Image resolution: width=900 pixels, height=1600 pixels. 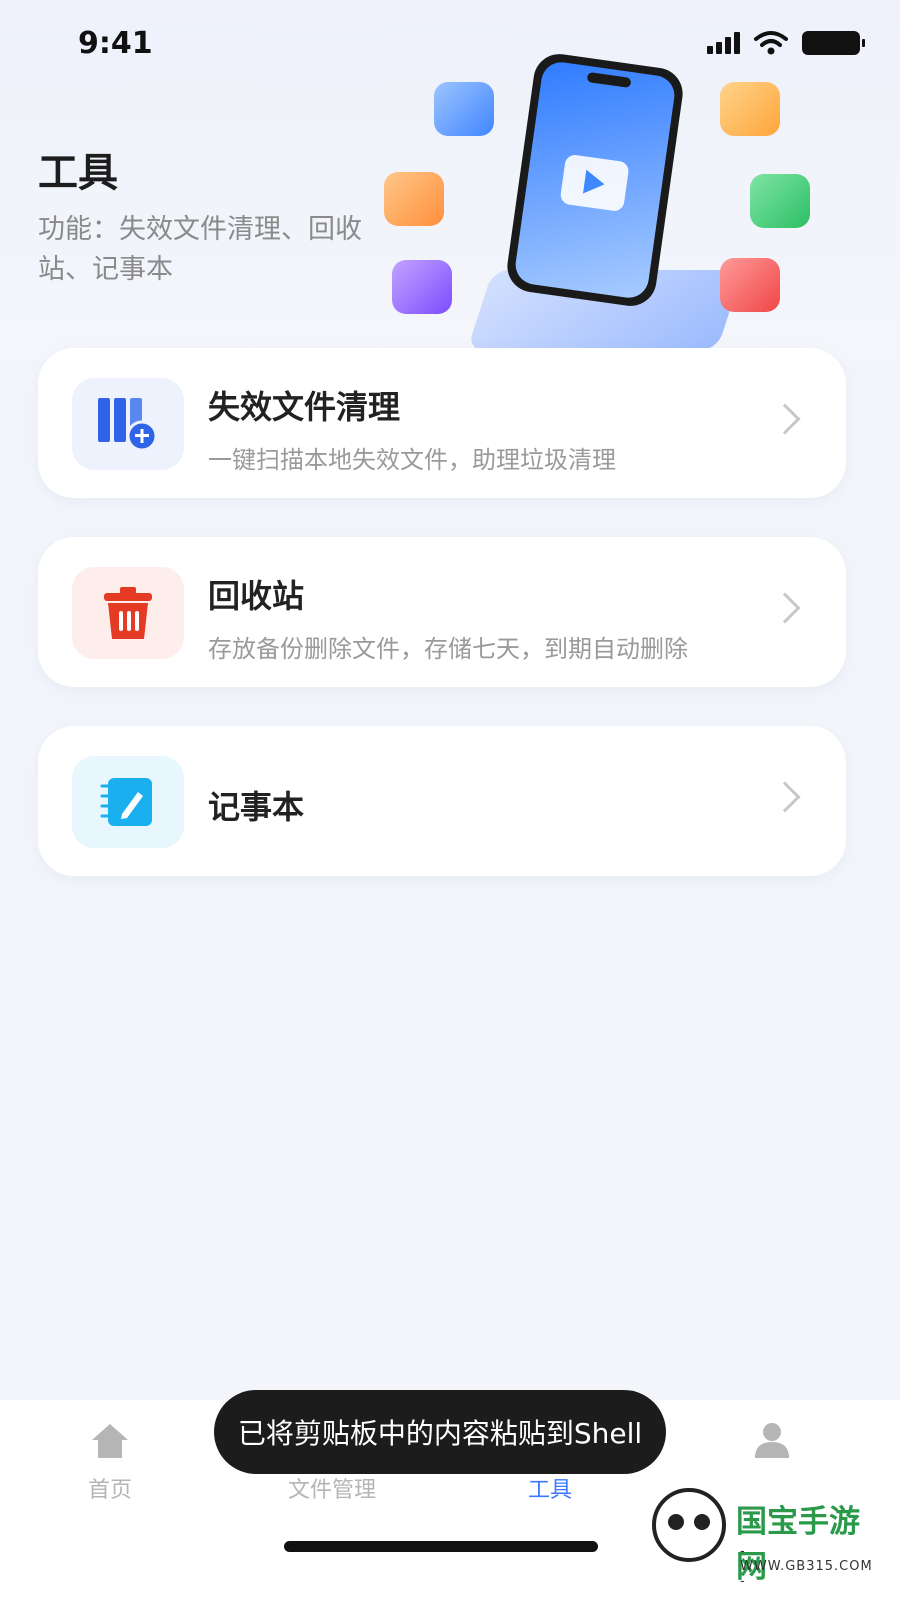 I want to click on card-file-clean: 失效文件清理 一键扫描本地失效文件，助理垃圾清理, so click(x=442, y=423).